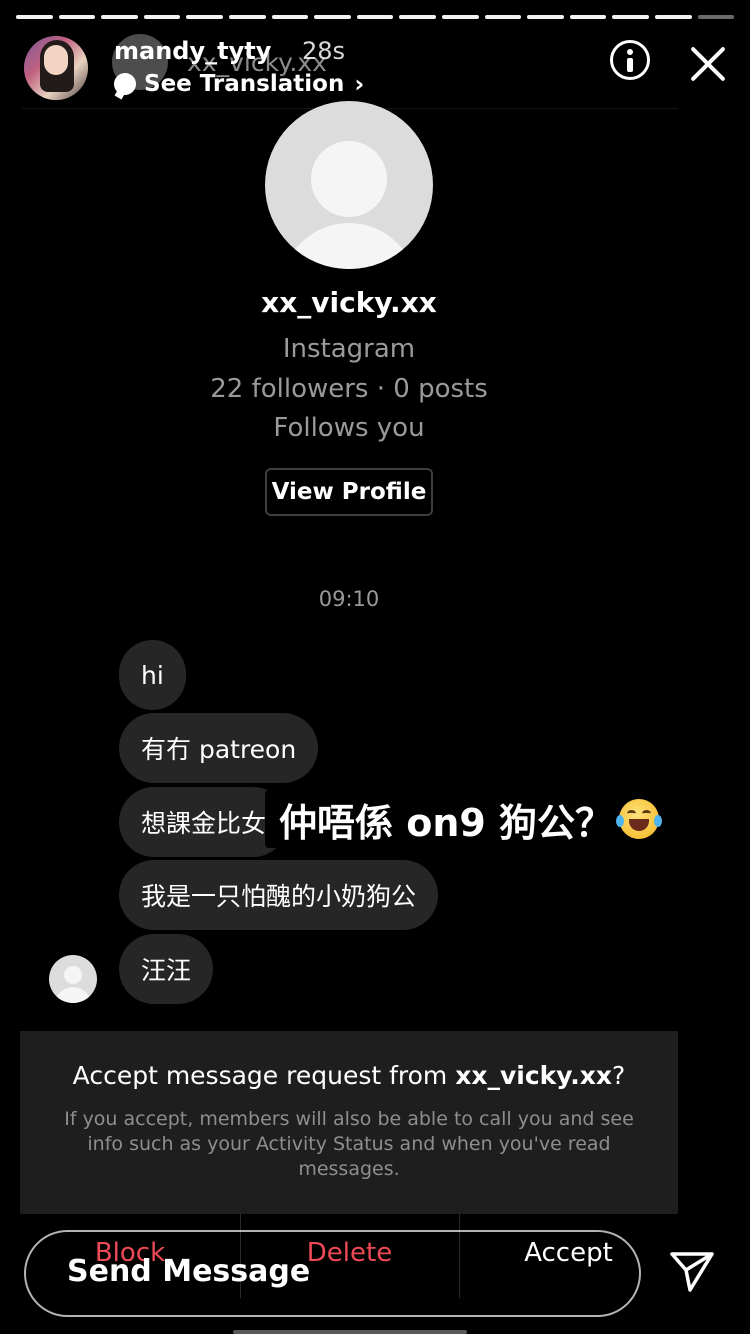 This screenshot has height=1334, width=750. I want to click on message-bubble: 有冇 patreon, so click(218, 748).